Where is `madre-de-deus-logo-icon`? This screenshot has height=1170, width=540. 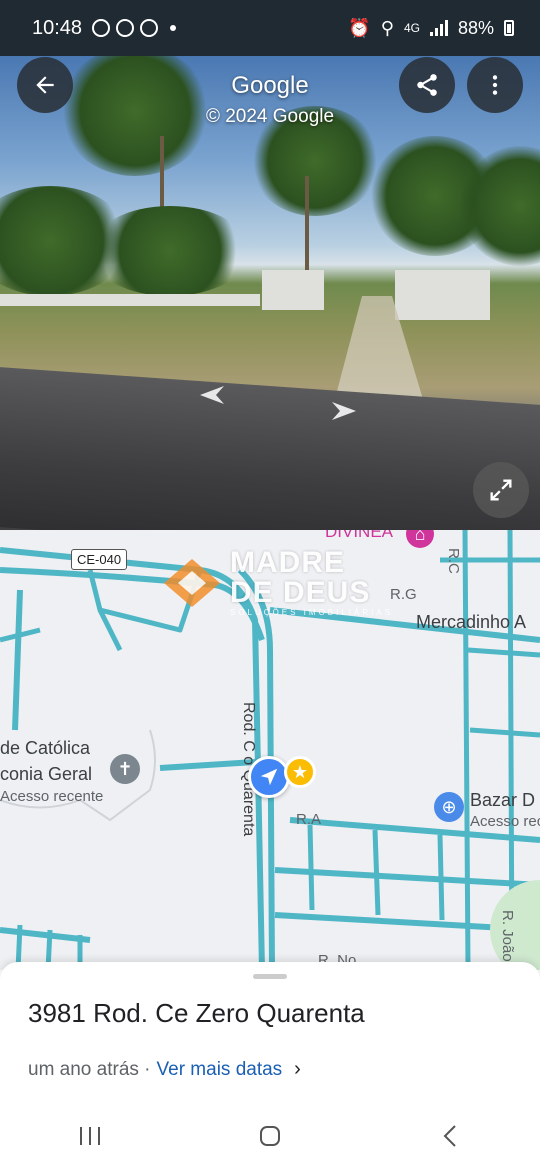
madre-de-deus-logo-icon is located at coordinates (192, 582).